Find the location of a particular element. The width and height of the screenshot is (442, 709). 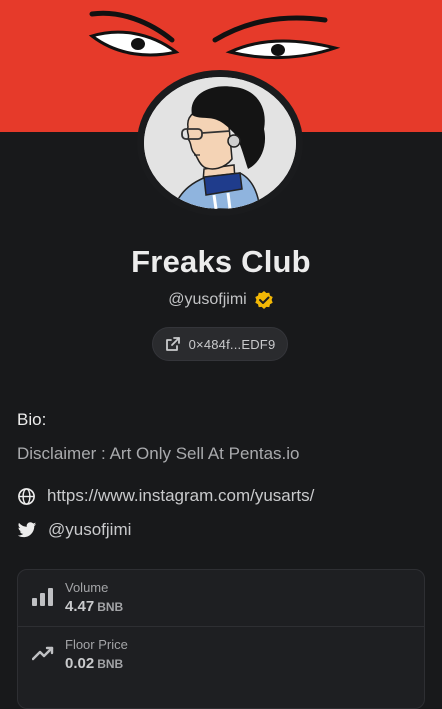

twitter-icon is located at coordinates (27, 530).